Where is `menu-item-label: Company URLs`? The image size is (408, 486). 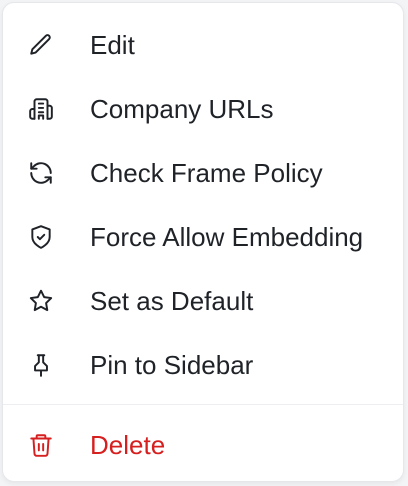
menu-item-label: Company URLs is located at coordinates (182, 109).